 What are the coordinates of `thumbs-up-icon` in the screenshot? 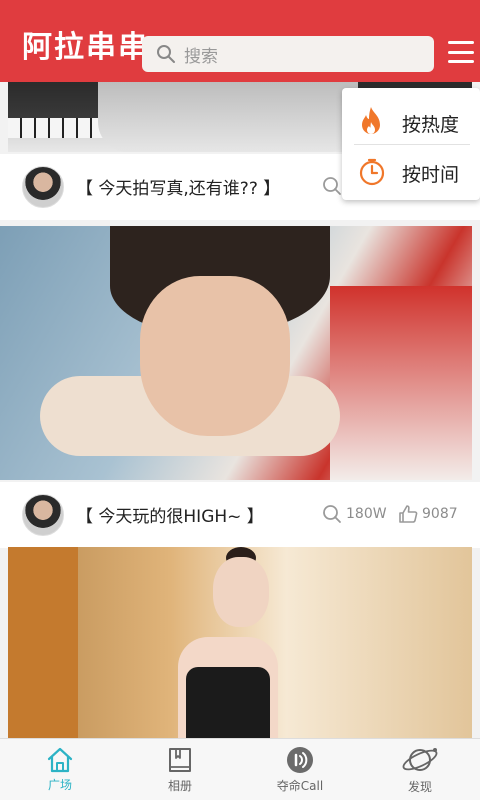 It's located at (408, 514).